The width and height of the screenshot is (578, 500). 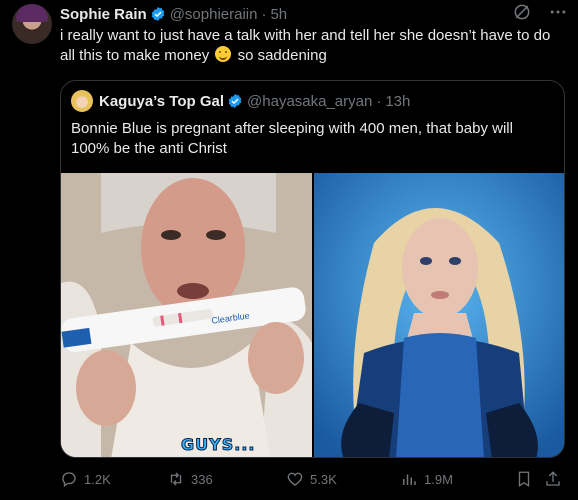 What do you see at coordinates (282, 55) in the screenshot?
I see `post-text-end: so saddening` at bounding box center [282, 55].